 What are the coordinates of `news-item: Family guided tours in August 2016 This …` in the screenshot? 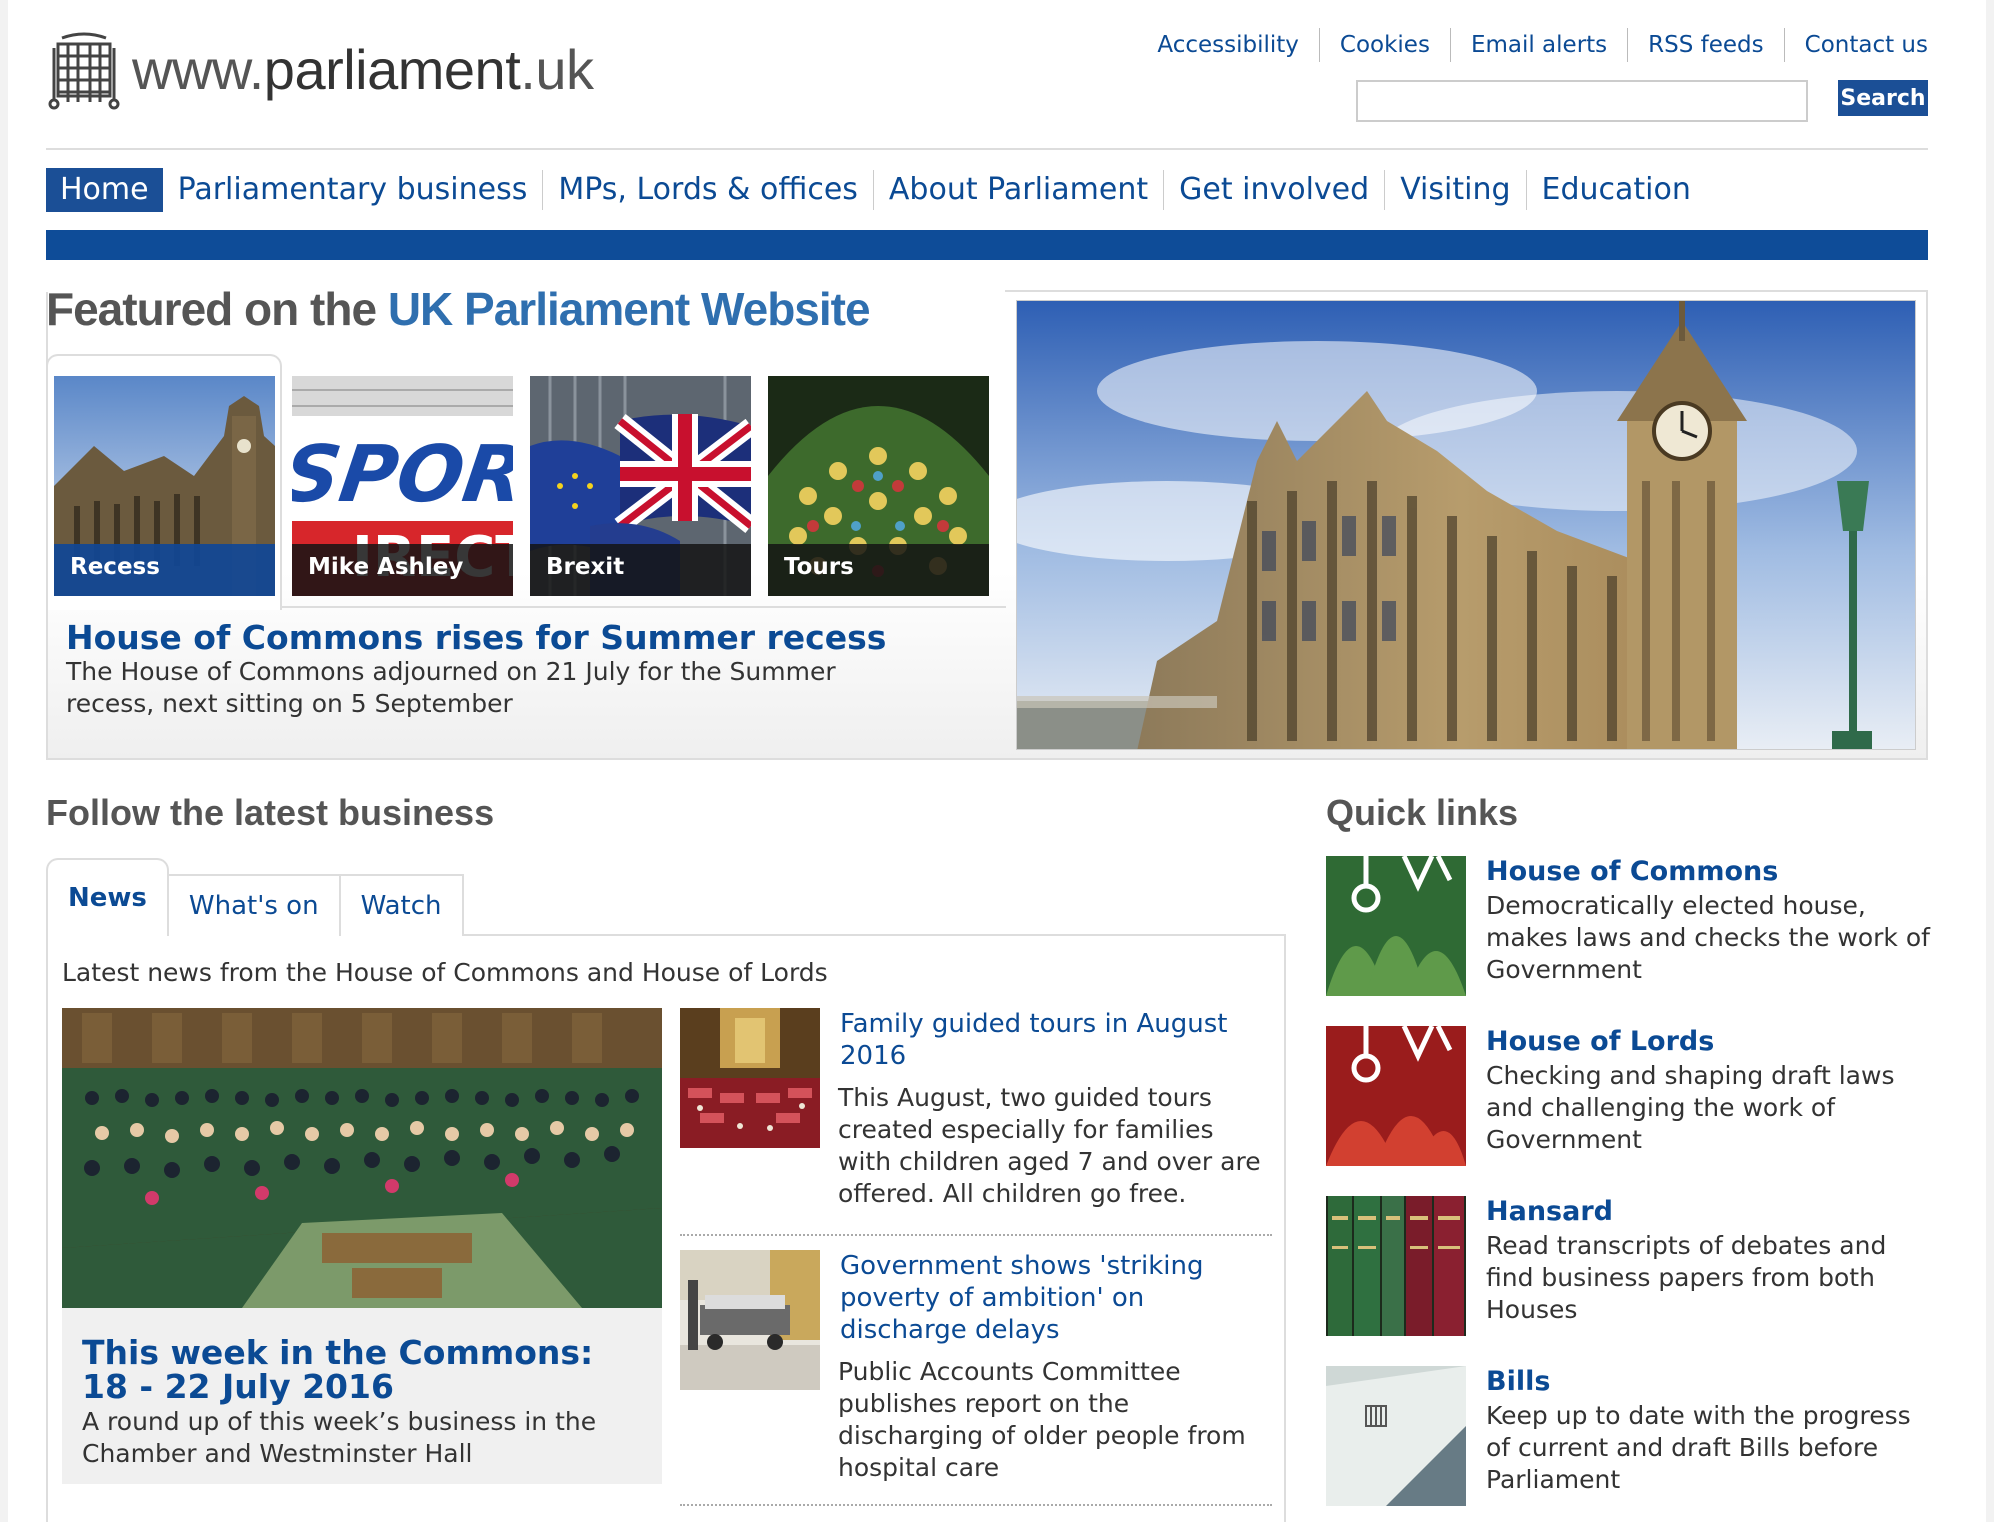 It's located at (976, 1108).